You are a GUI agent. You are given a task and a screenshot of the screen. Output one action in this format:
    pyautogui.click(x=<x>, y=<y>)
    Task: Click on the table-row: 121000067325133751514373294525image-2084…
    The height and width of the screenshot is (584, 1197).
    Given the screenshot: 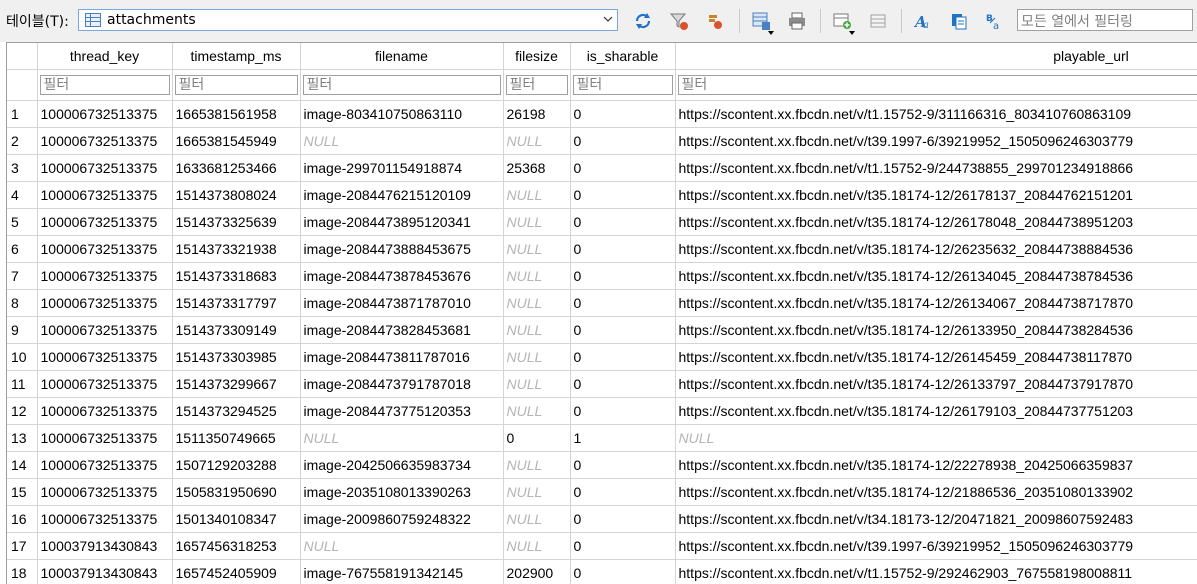 What is the action you would take?
    pyautogui.click(x=602, y=411)
    